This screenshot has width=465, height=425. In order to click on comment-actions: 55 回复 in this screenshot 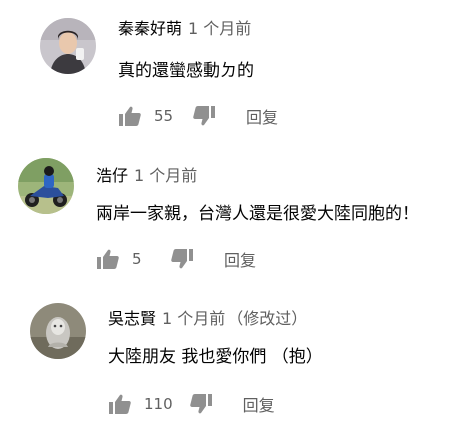, I will do `click(198, 116)`.